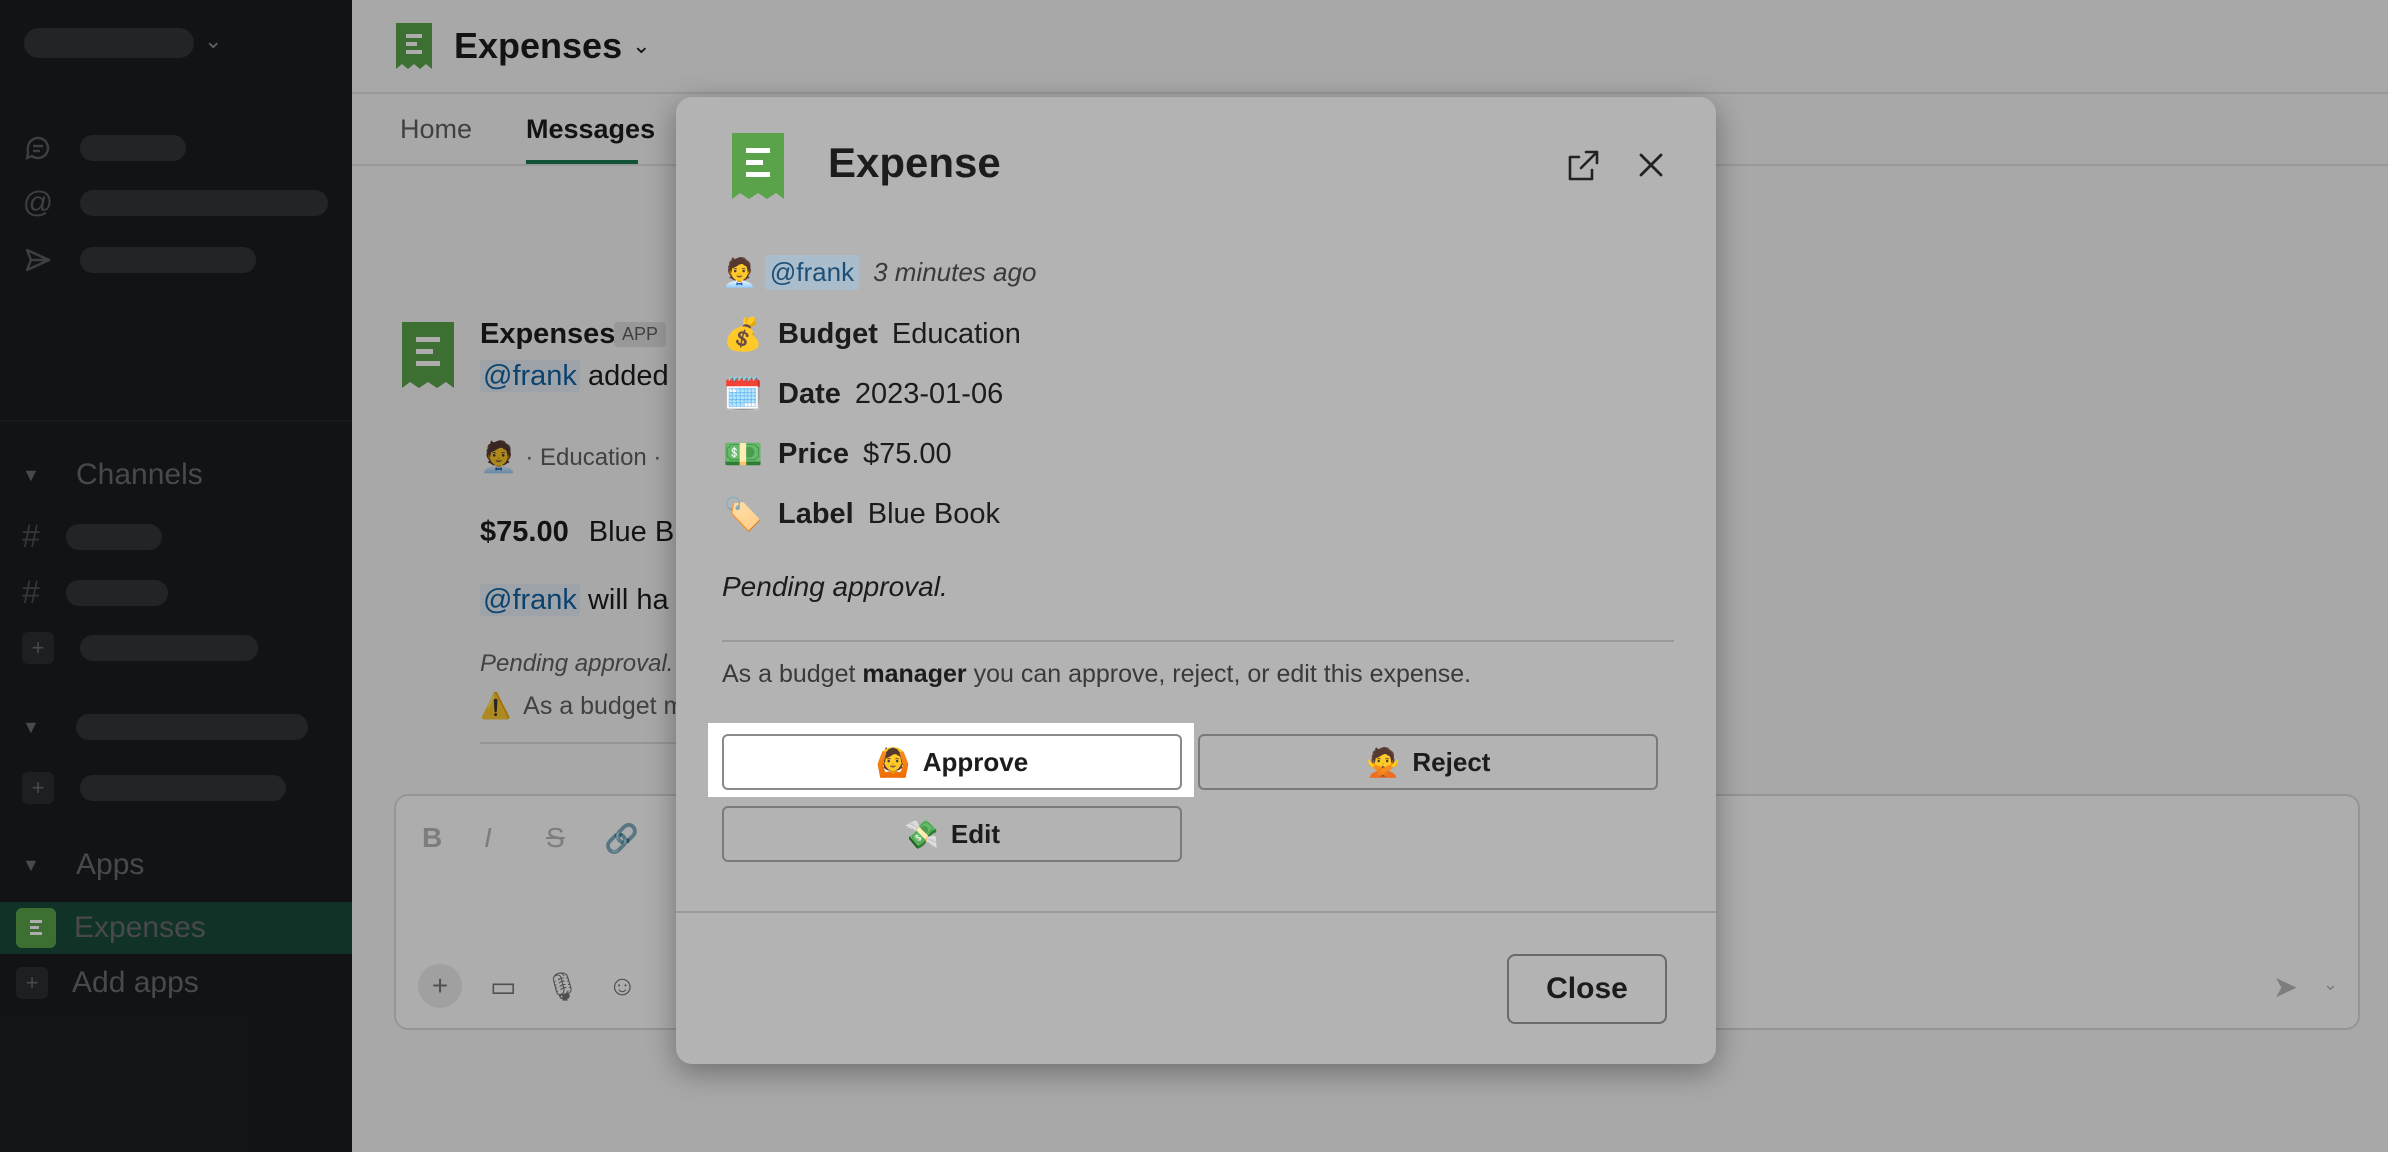  I want to click on dollar-bills-icon: 💵, so click(743, 454).